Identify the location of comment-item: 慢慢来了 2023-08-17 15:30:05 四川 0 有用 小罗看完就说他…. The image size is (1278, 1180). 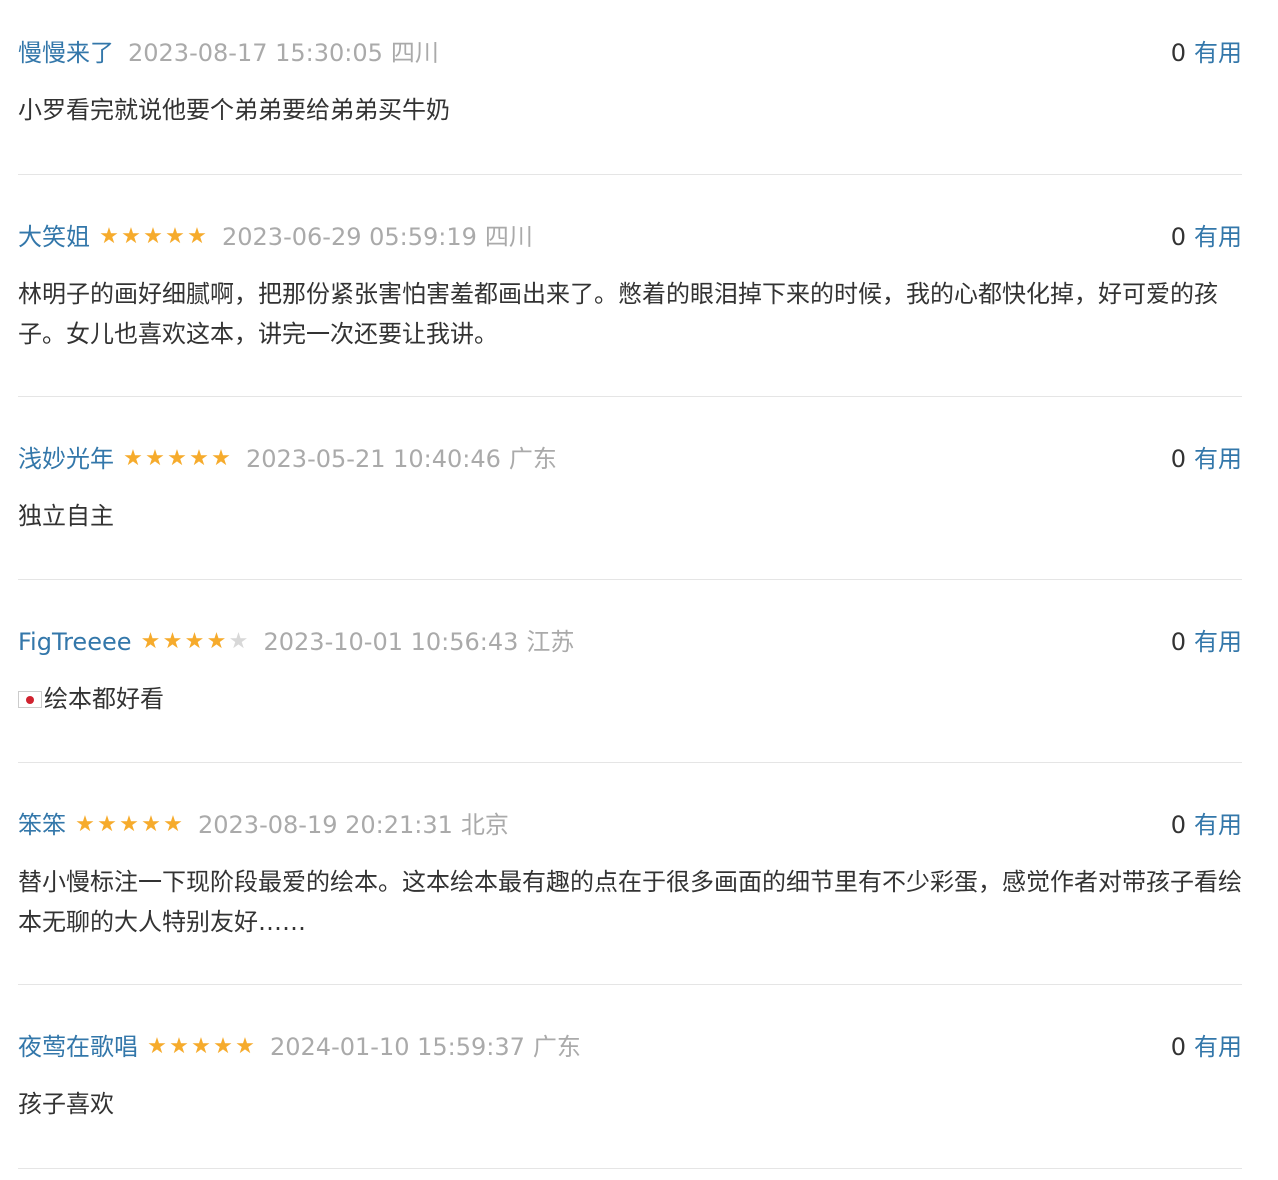
(630, 106).